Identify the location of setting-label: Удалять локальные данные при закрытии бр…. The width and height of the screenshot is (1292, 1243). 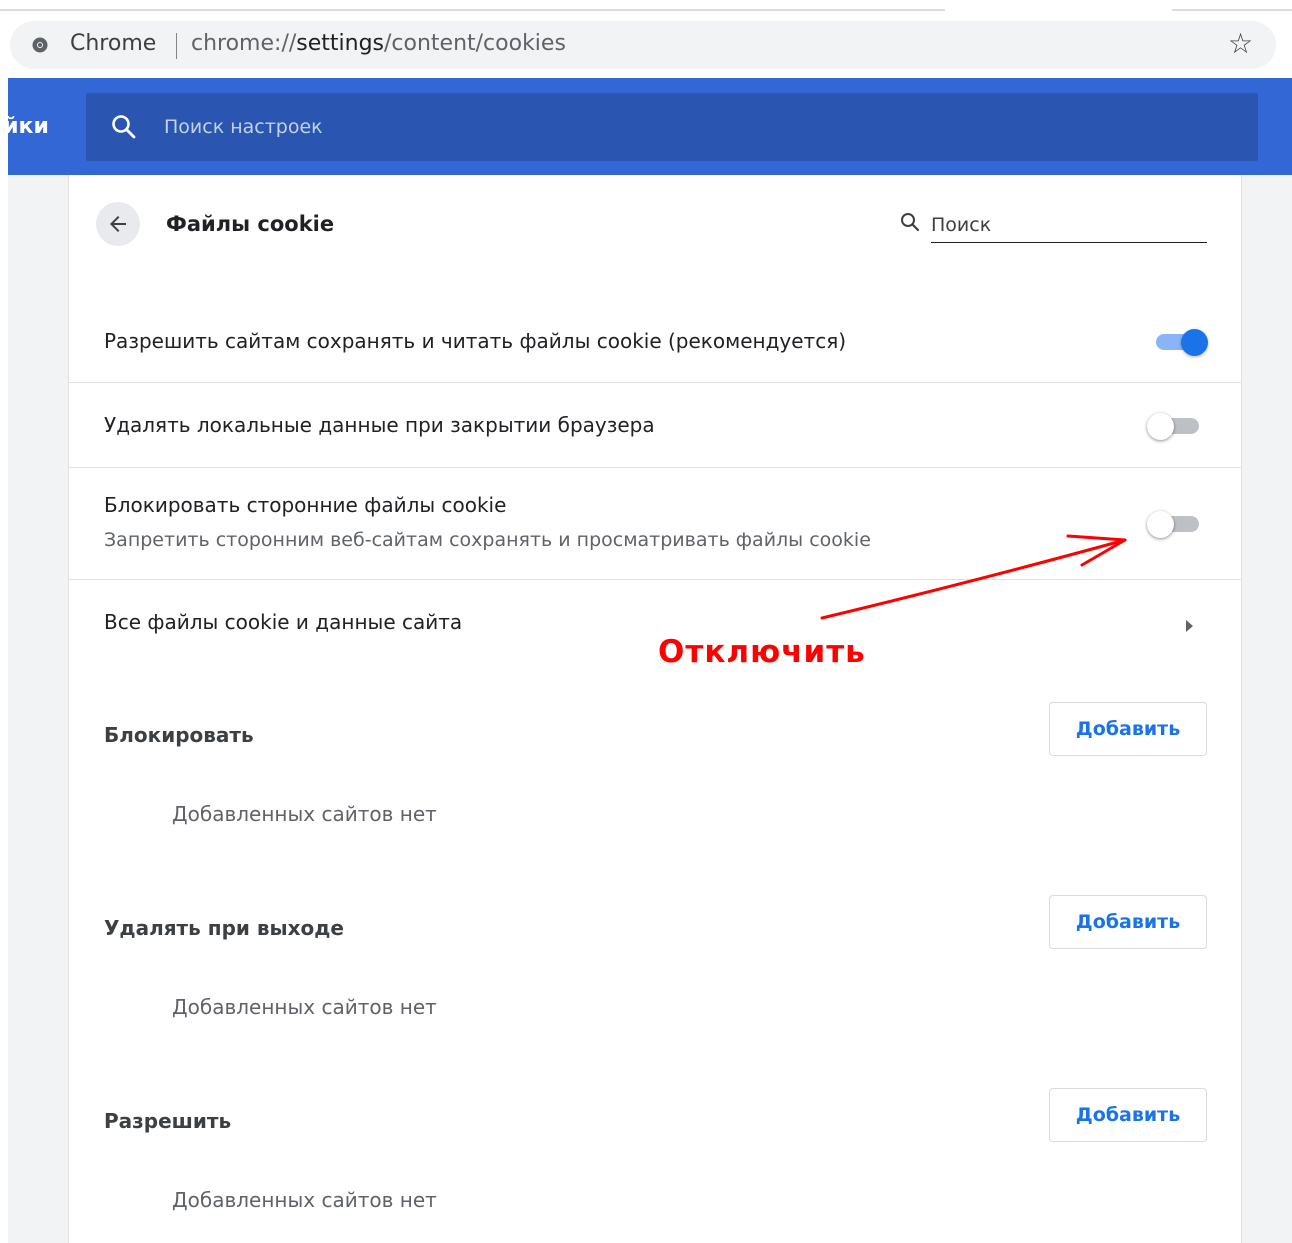
(379, 425).